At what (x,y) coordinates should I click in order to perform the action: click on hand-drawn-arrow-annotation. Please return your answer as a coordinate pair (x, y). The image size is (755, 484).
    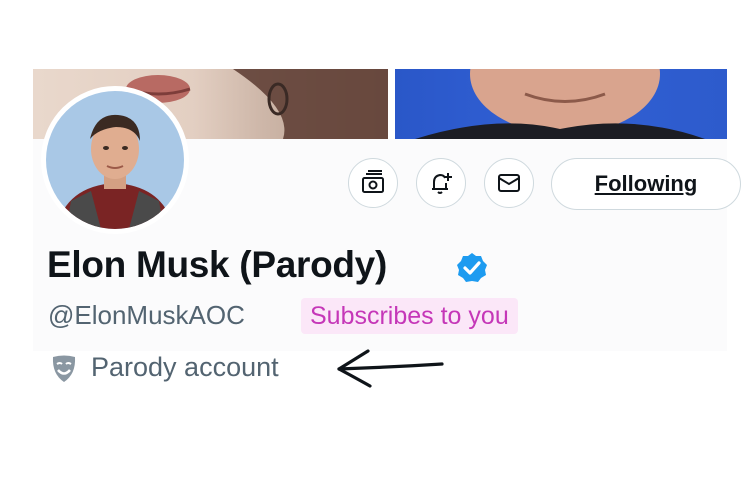
    Looking at the image, I should click on (390, 368).